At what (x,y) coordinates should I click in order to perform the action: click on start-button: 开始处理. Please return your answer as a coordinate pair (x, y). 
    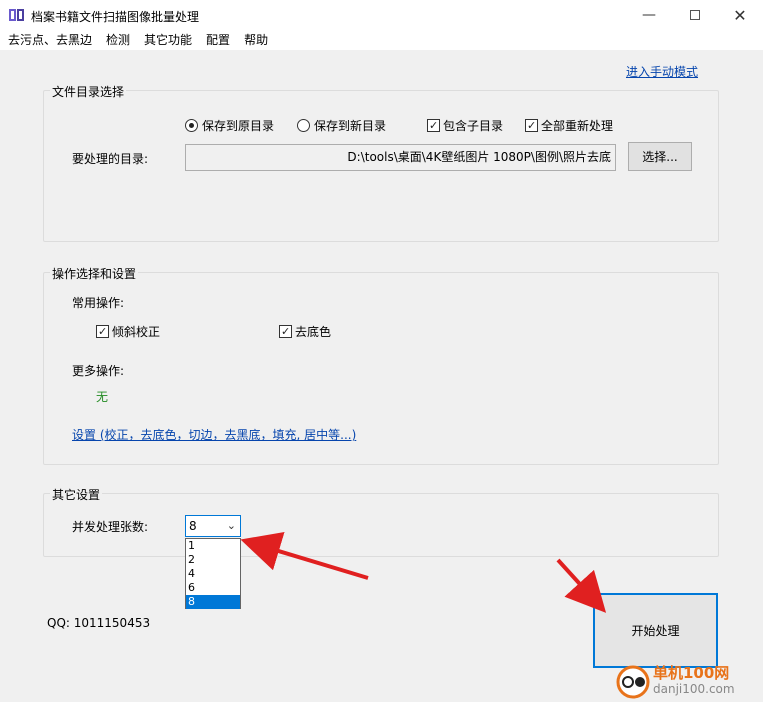
    Looking at the image, I should click on (655, 630).